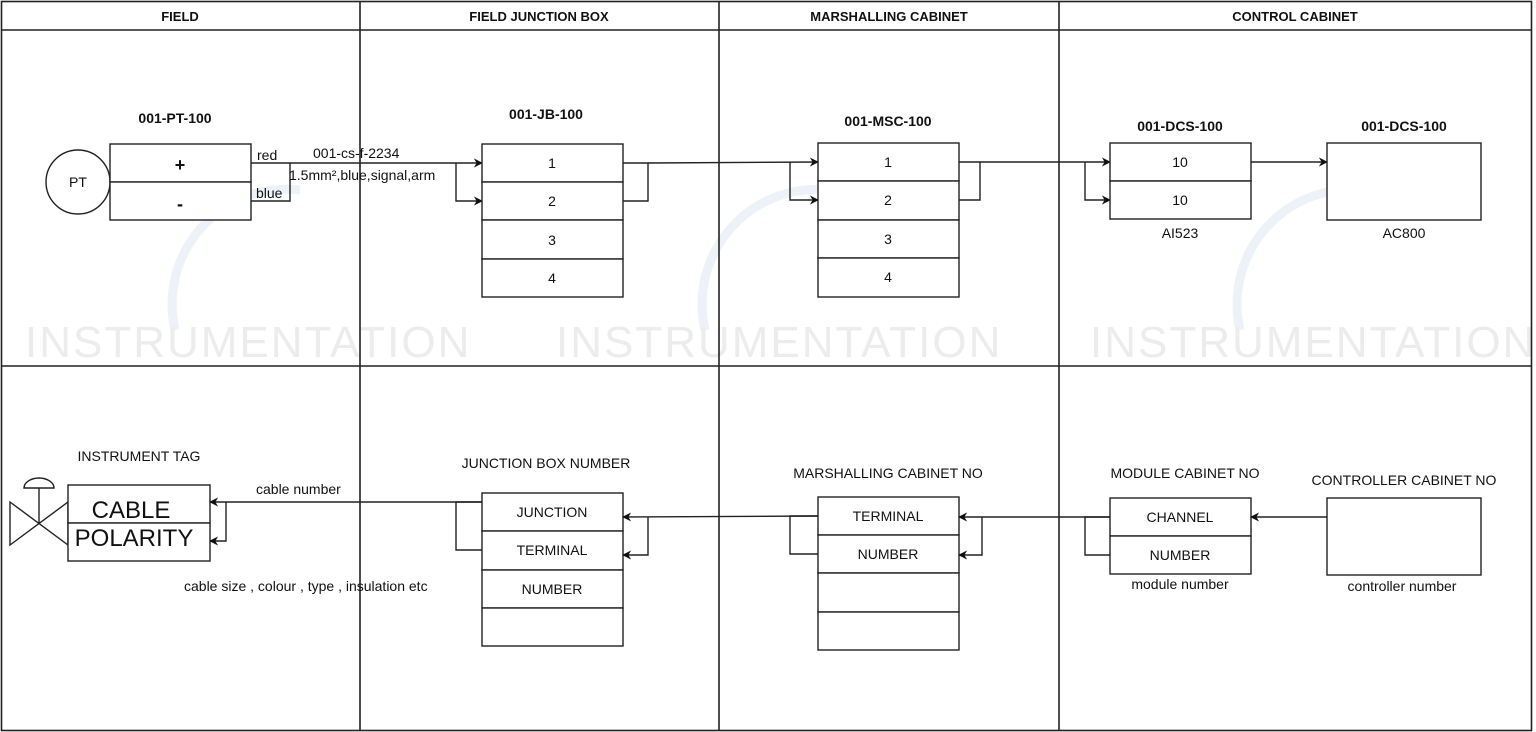 This screenshot has width=1536, height=732. I want to click on controller: 001-DCS-100 AC800, so click(1404, 179).